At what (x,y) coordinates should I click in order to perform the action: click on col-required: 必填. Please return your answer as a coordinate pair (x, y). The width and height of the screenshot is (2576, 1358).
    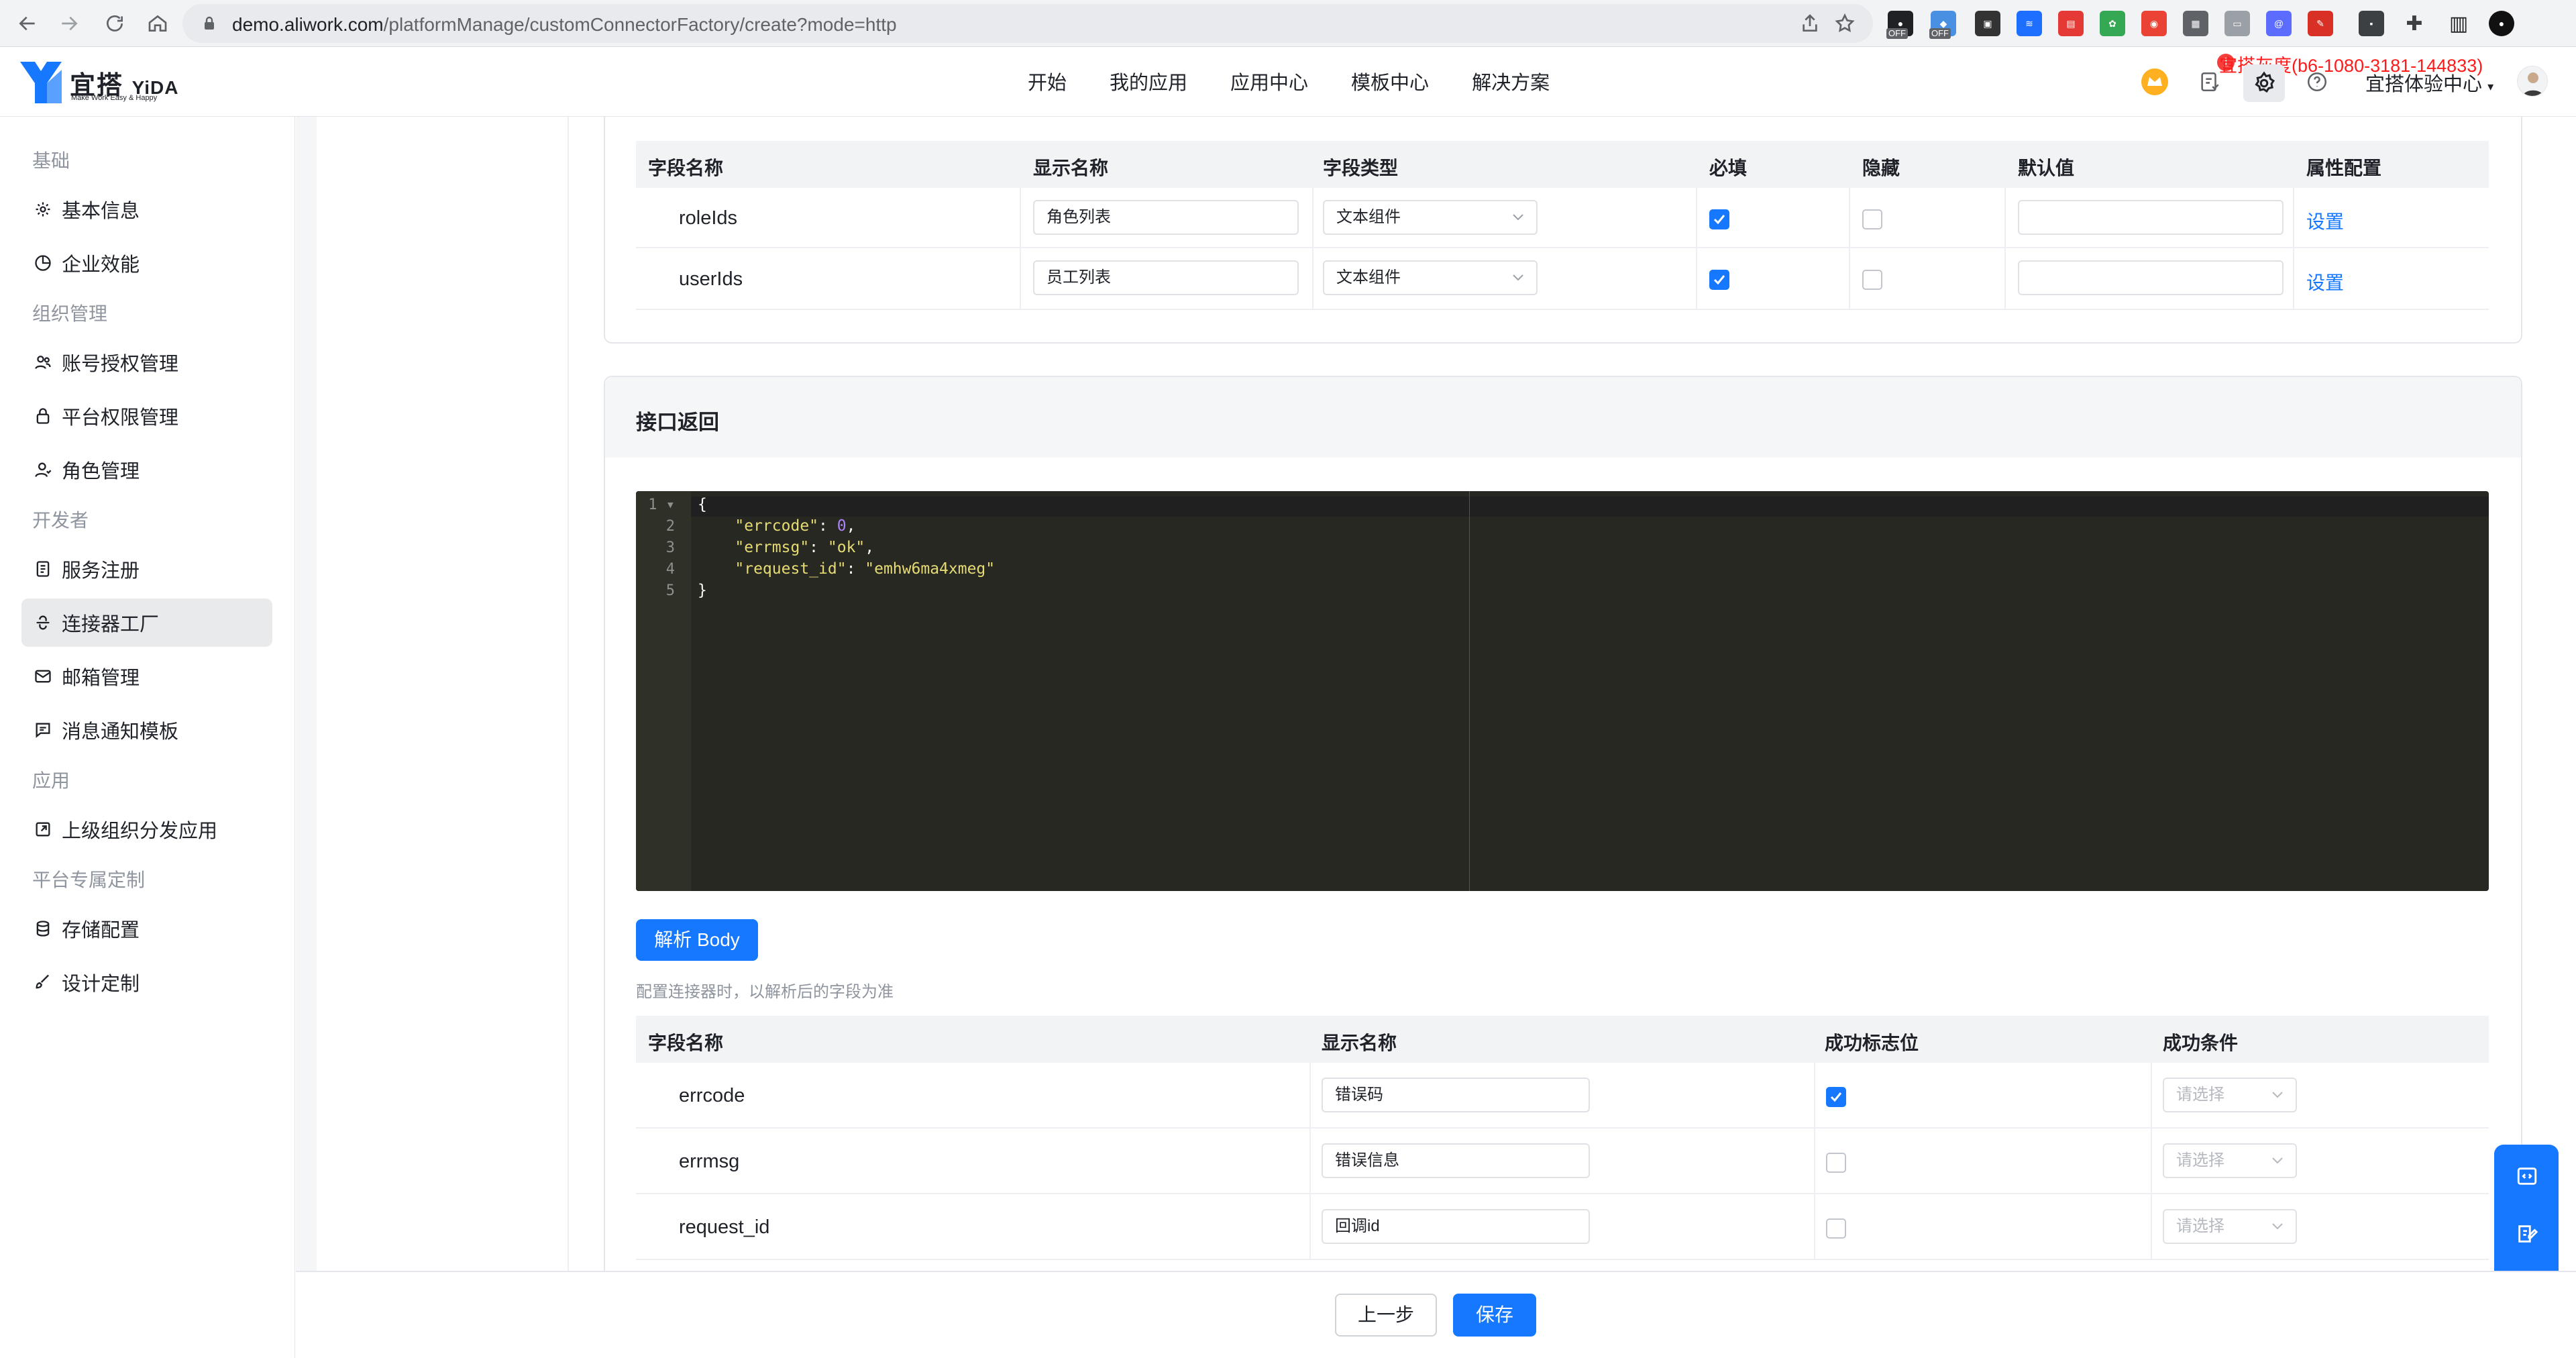
    Looking at the image, I should click on (1728, 168).